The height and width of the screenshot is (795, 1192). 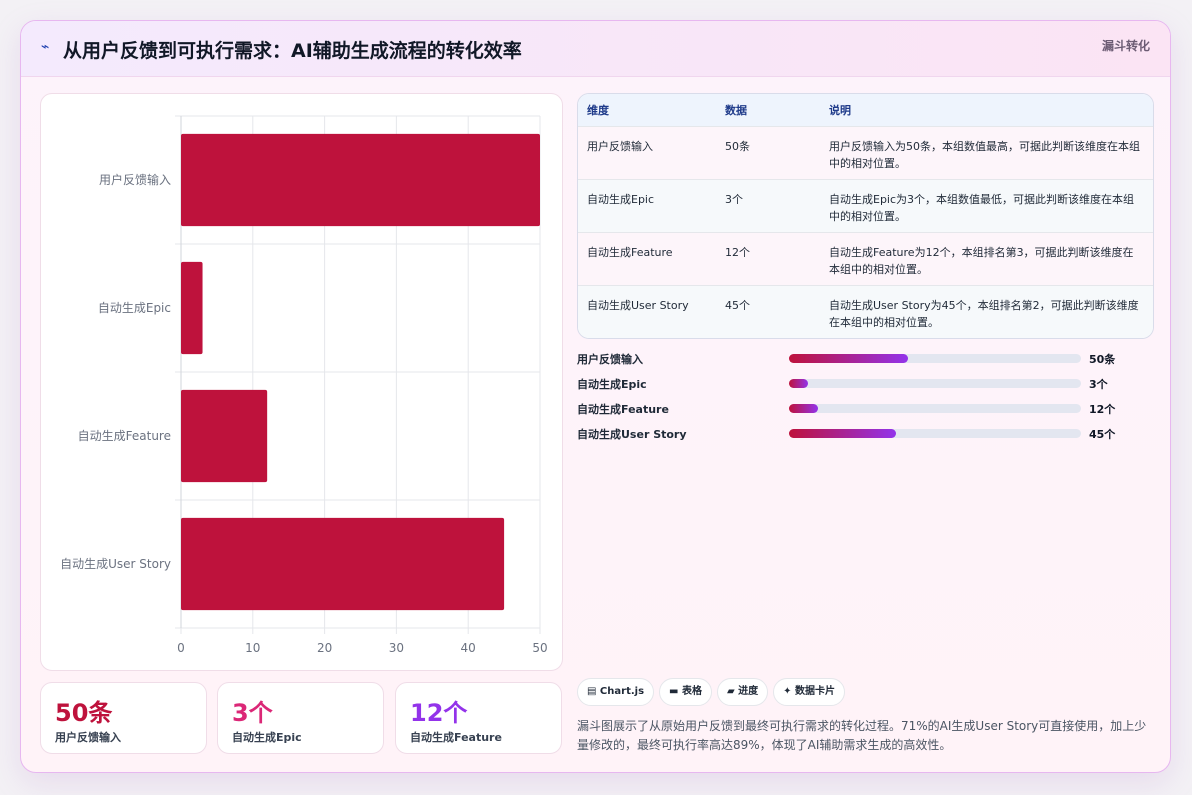 What do you see at coordinates (115, 564) in the screenshot?
I see `category-label: 自动生成User Story` at bounding box center [115, 564].